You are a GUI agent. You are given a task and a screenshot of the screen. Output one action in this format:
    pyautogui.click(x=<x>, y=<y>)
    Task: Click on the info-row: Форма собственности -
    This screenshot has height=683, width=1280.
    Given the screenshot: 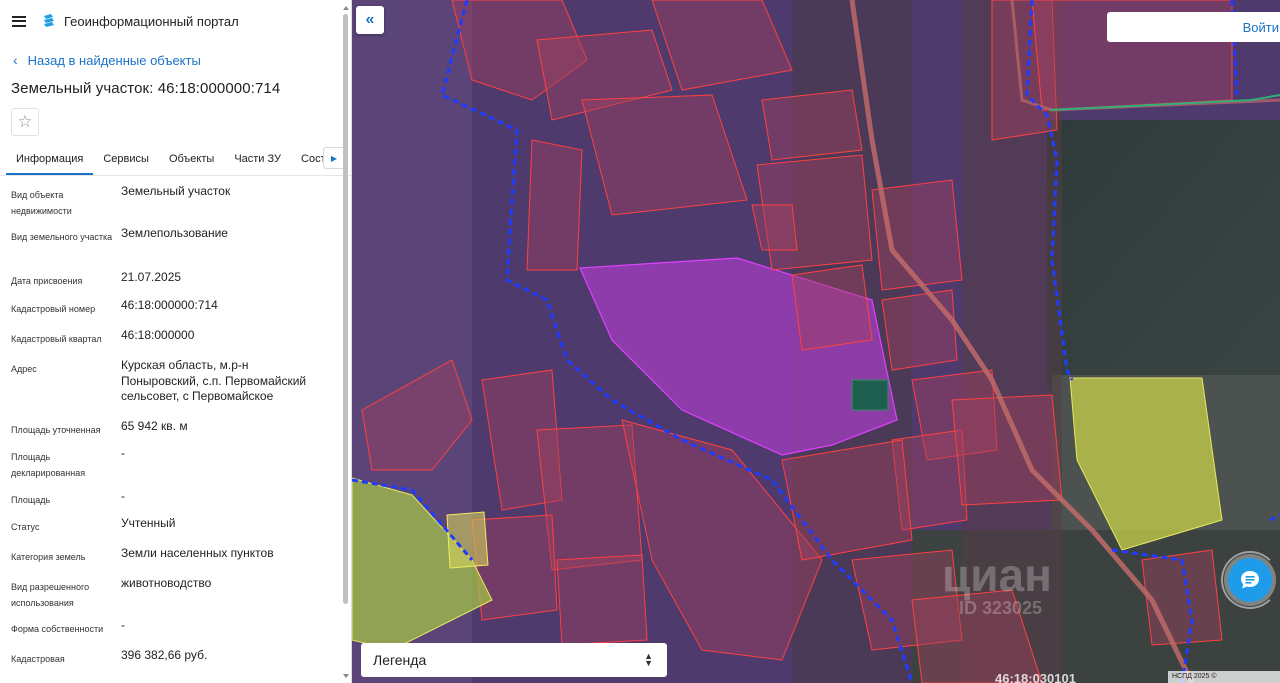 What is the action you would take?
    pyautogui.click(x=175, y=633)
    